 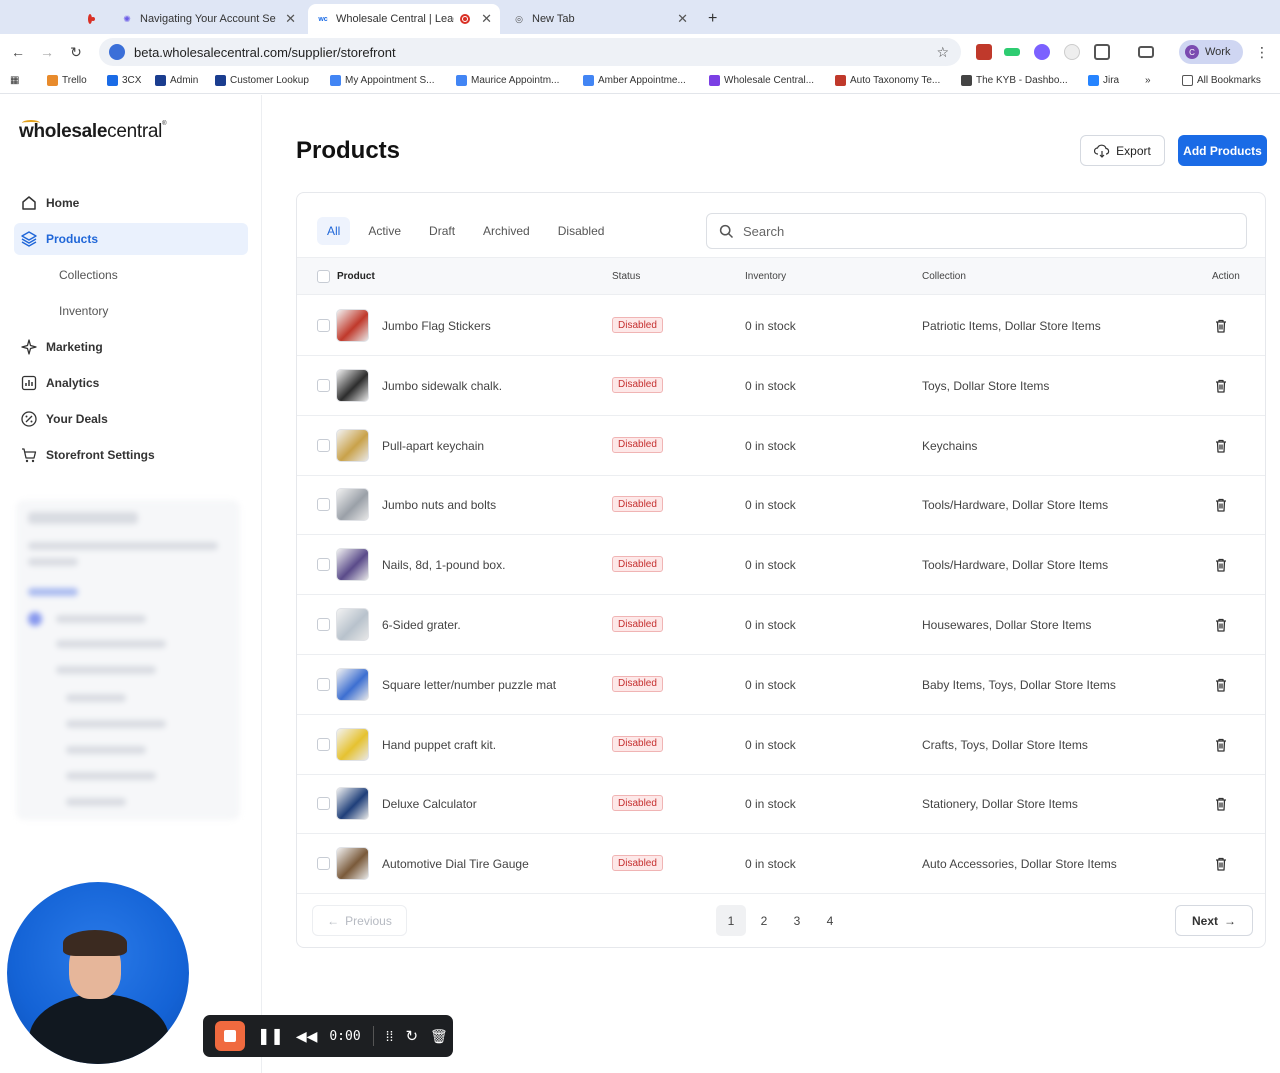 What do you see at coordinates (117, 52) in the screenshot?
I see `site-info-icon` at bounding box center [117, 52].